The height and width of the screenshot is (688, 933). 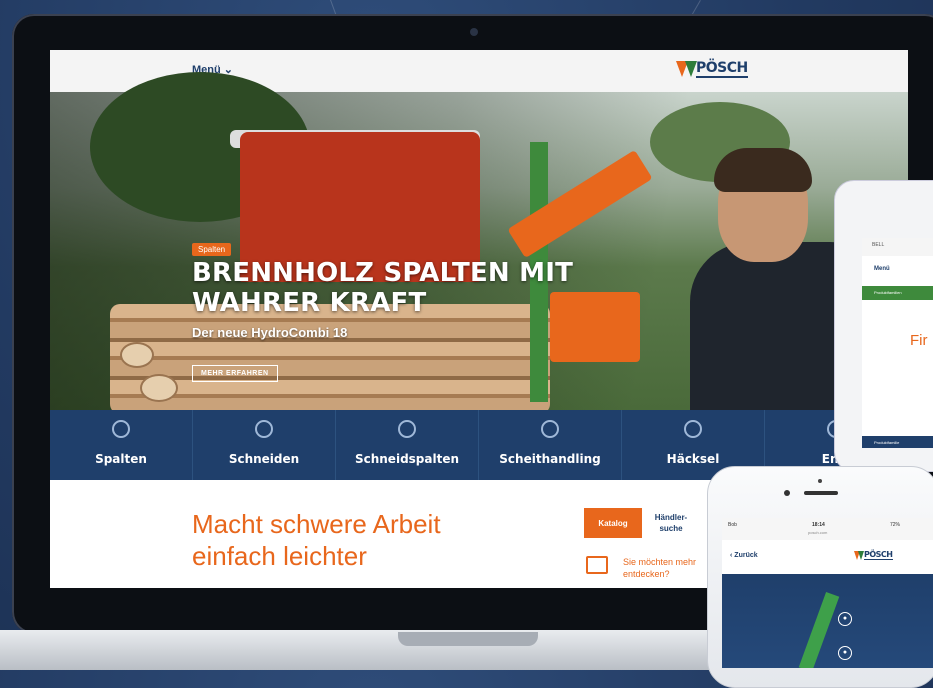 What do you see at coordinates (668, 568) in the screenshot?
I see `discover-more-link: Sie möchten mehr entdecken?` at bounding box center [668, 568].